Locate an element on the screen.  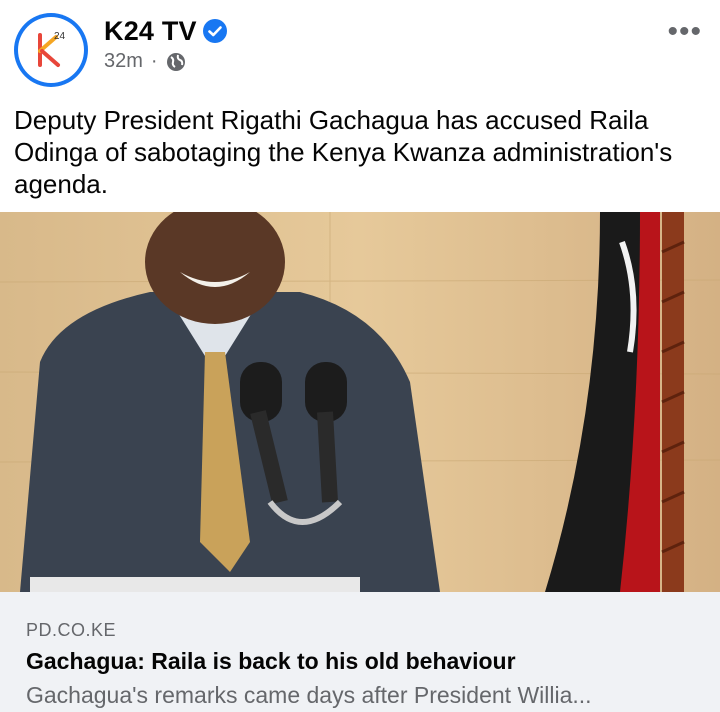
post-time: 32m is located at coordinates (123, 61).